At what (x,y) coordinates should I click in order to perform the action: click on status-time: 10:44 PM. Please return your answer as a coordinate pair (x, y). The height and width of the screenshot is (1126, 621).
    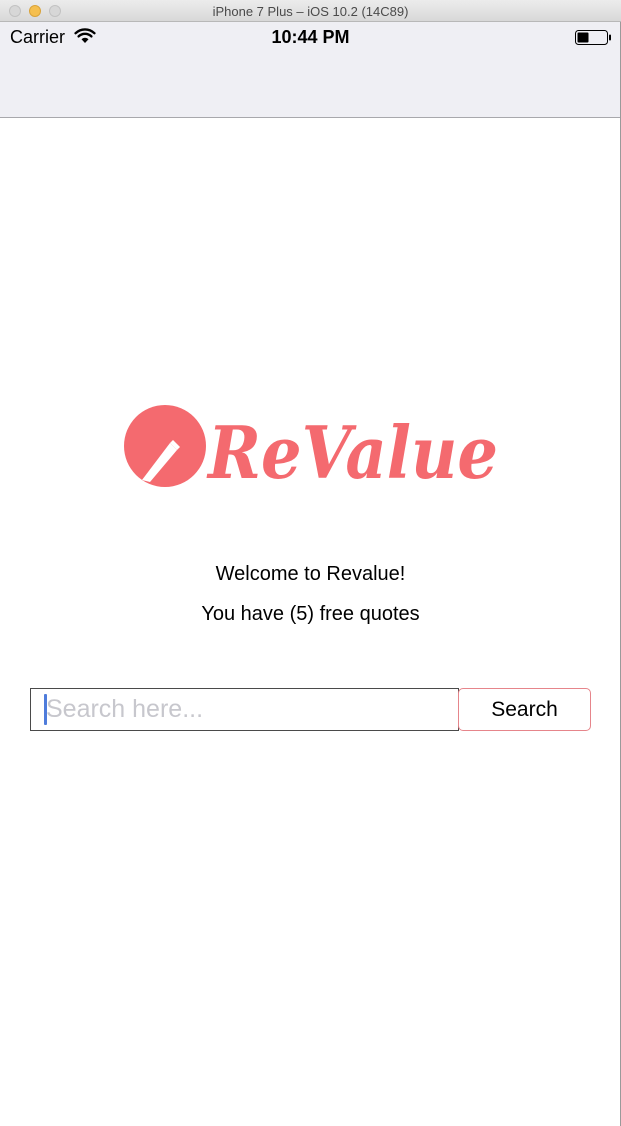
    Looking at the image, I should click on (310, 37).